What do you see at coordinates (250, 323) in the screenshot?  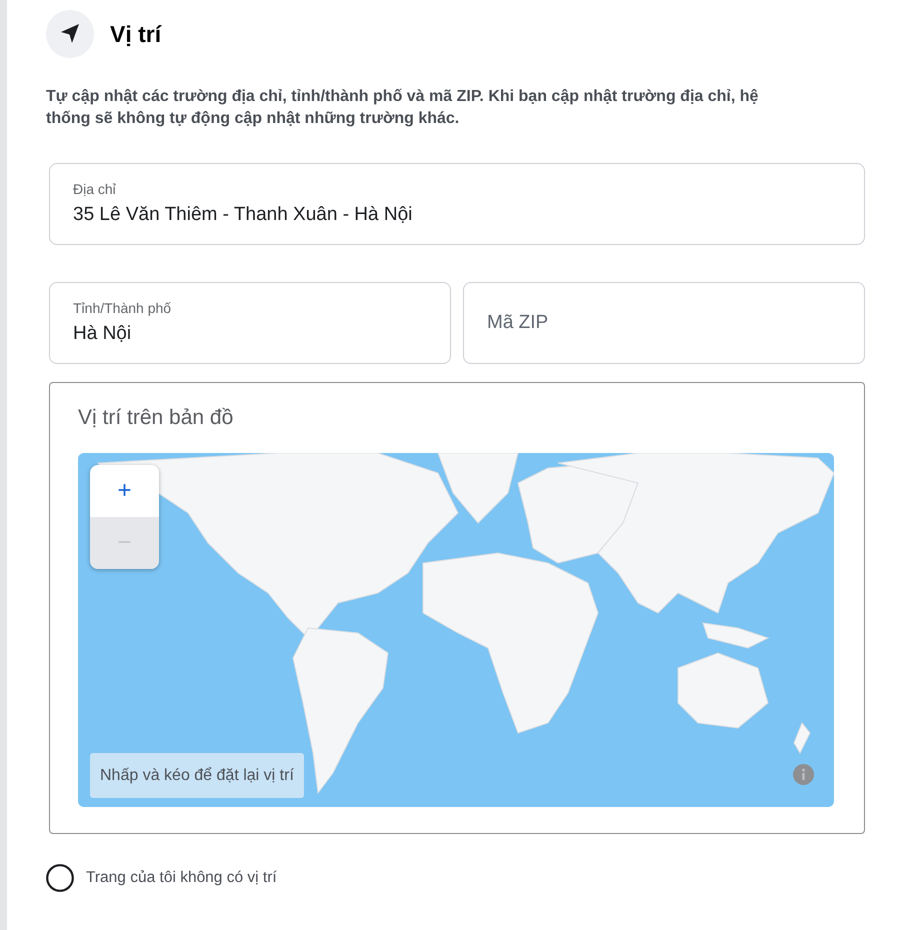 I see `city-field: Tỉnh/Thành phố Hà Nội` at bounding box center [250, 323].